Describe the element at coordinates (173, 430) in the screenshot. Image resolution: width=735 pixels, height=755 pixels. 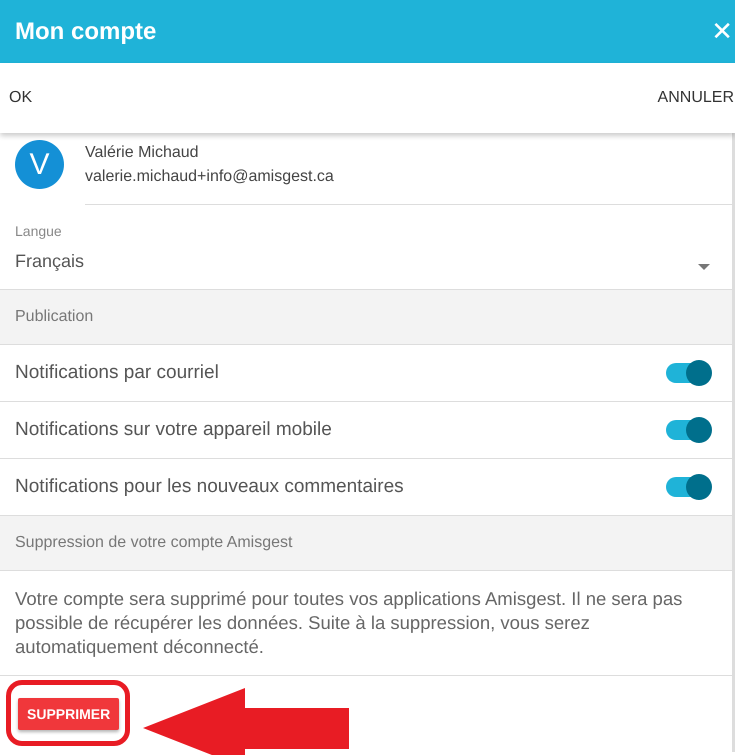
I see `setting-label: Notifications sur votre appareil mobile` at that location.